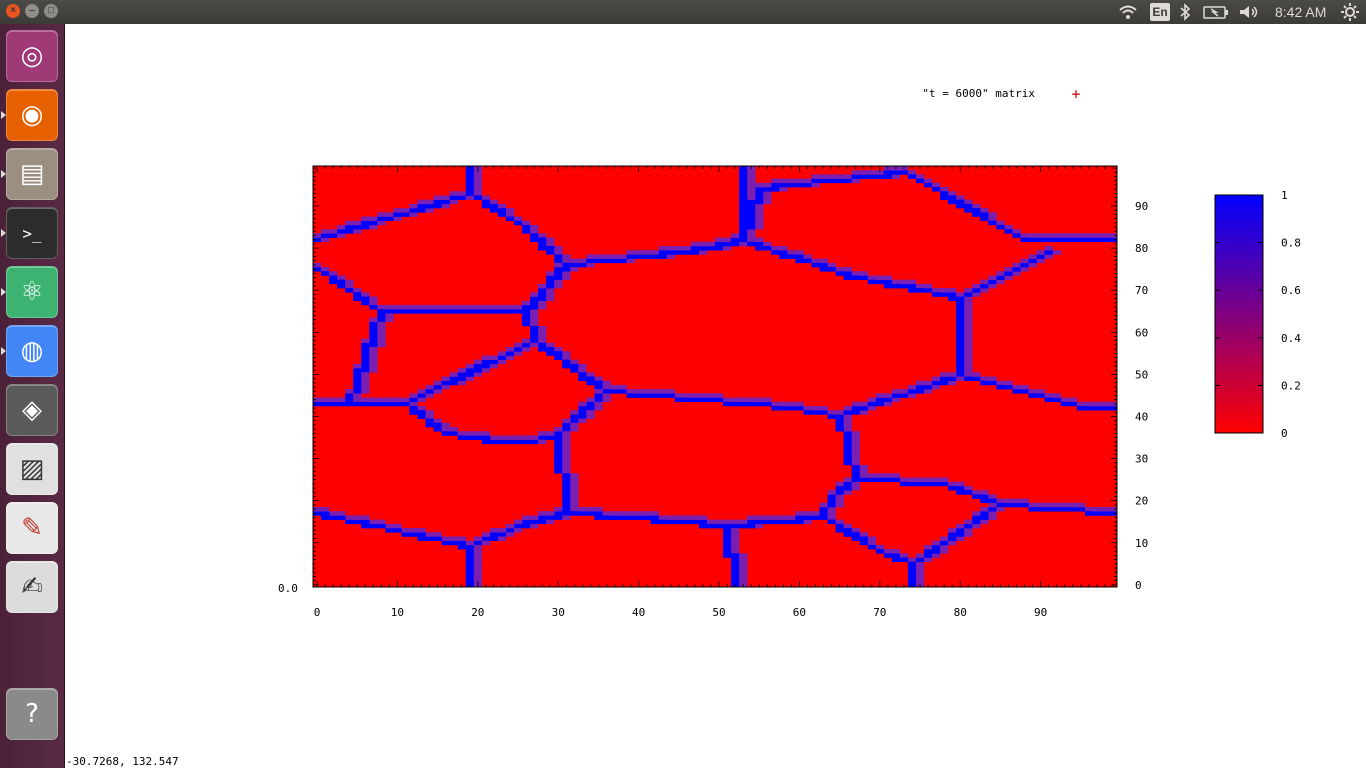 This screenshot has height=768, width=1366. I want to click on y-tick-label: 60, so click(1141, 332).